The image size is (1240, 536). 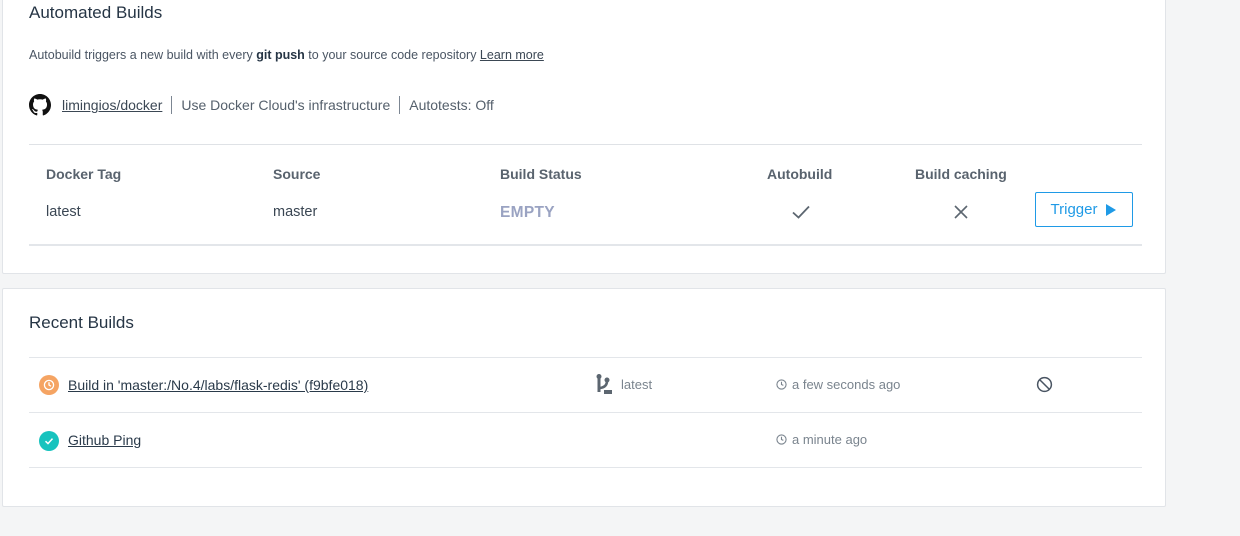 What do you see at coordinates (84, 174) in the screenshot?
I see `column-docker-tag: Docker Tag` at bounding box center [84, 174].